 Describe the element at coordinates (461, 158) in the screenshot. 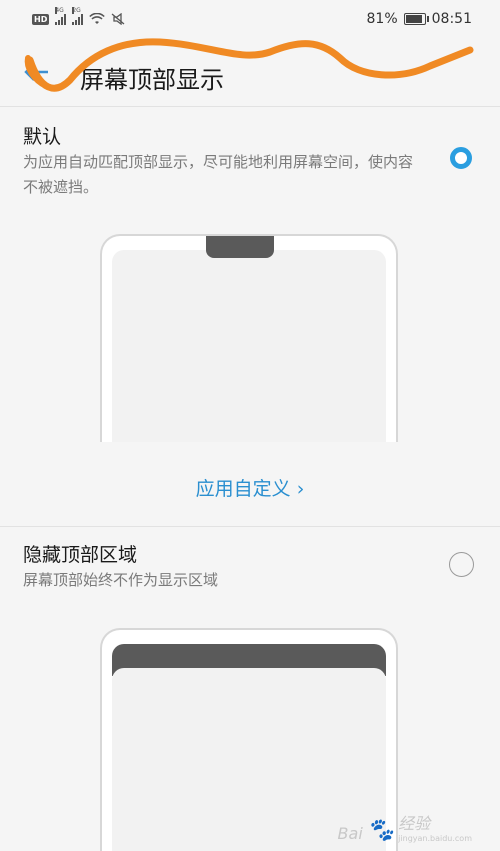

I see `option-default-radio` at that location.